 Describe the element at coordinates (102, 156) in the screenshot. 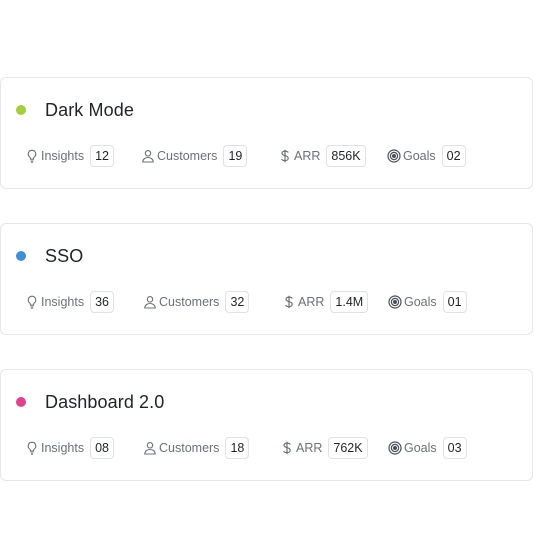

I see `insights-count: 12` at that location.